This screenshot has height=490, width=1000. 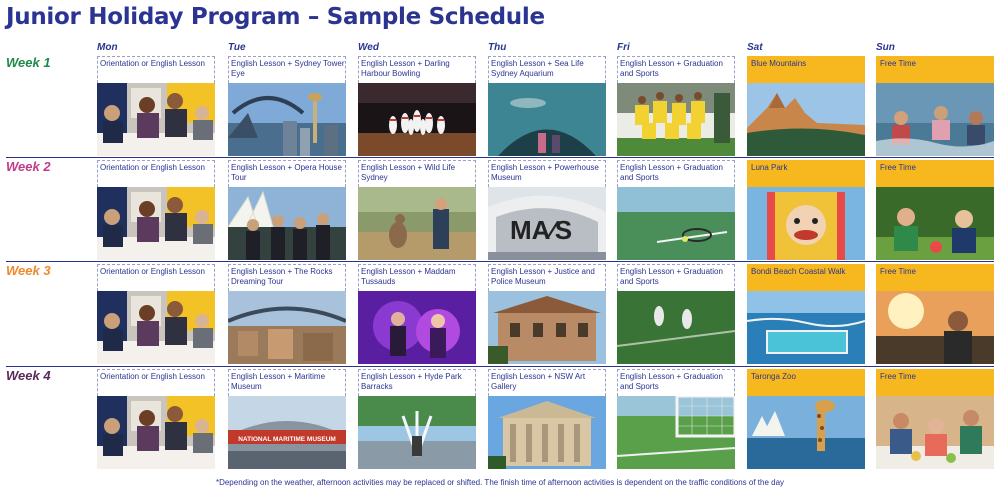 What do you see at coordinates (417, 119) in the screenshot?
I see `activity-photo-bowling` at bounding box center [417, 119].